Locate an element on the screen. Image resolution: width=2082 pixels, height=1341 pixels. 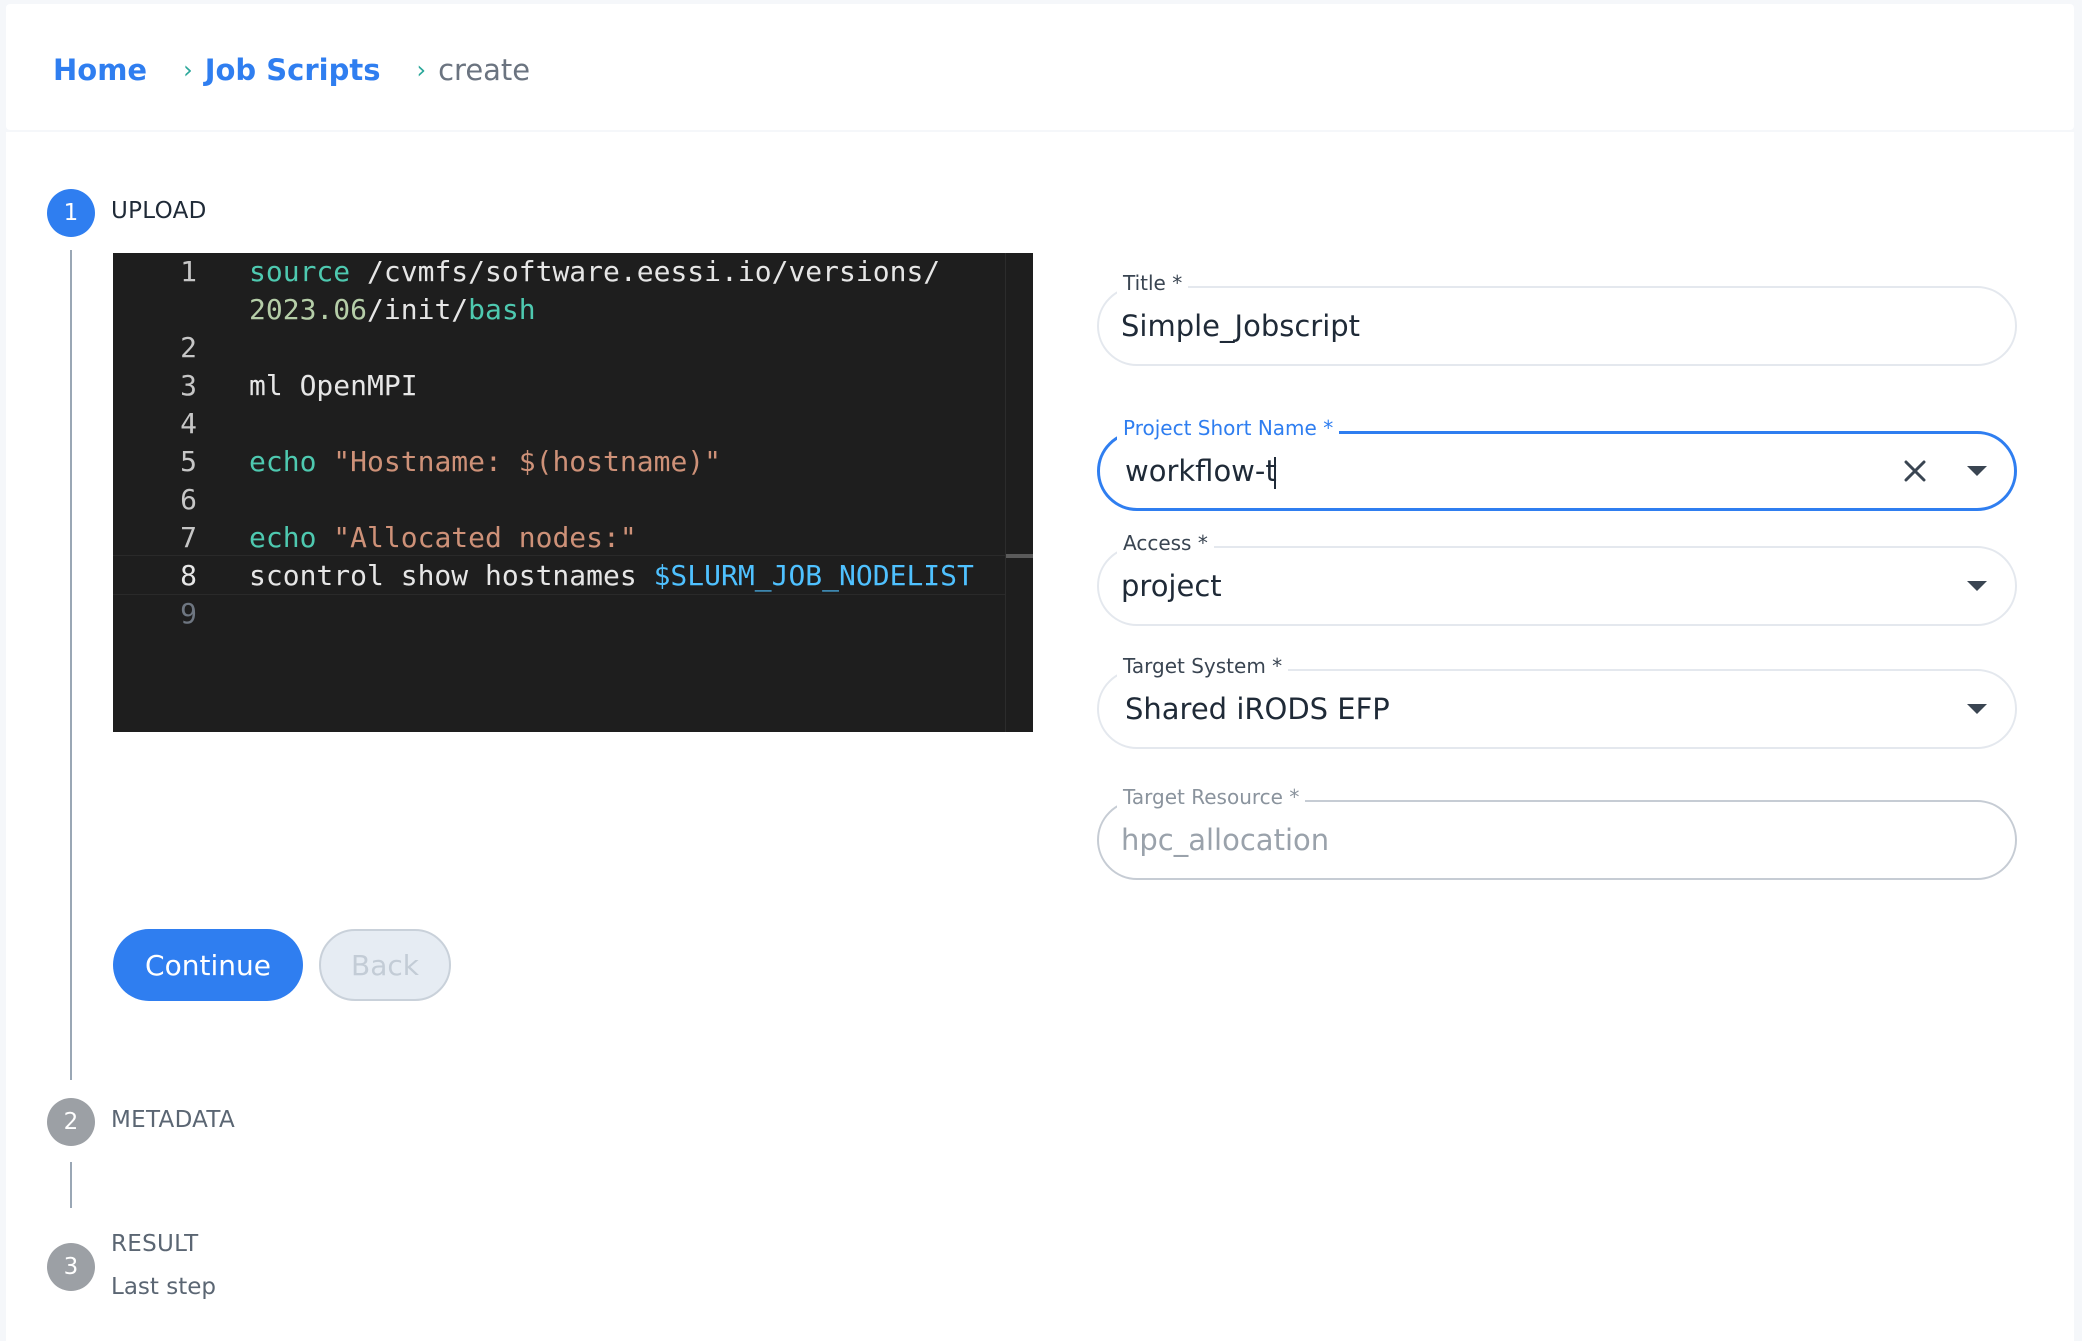
close-icon is located at coordinates (1915, 471).